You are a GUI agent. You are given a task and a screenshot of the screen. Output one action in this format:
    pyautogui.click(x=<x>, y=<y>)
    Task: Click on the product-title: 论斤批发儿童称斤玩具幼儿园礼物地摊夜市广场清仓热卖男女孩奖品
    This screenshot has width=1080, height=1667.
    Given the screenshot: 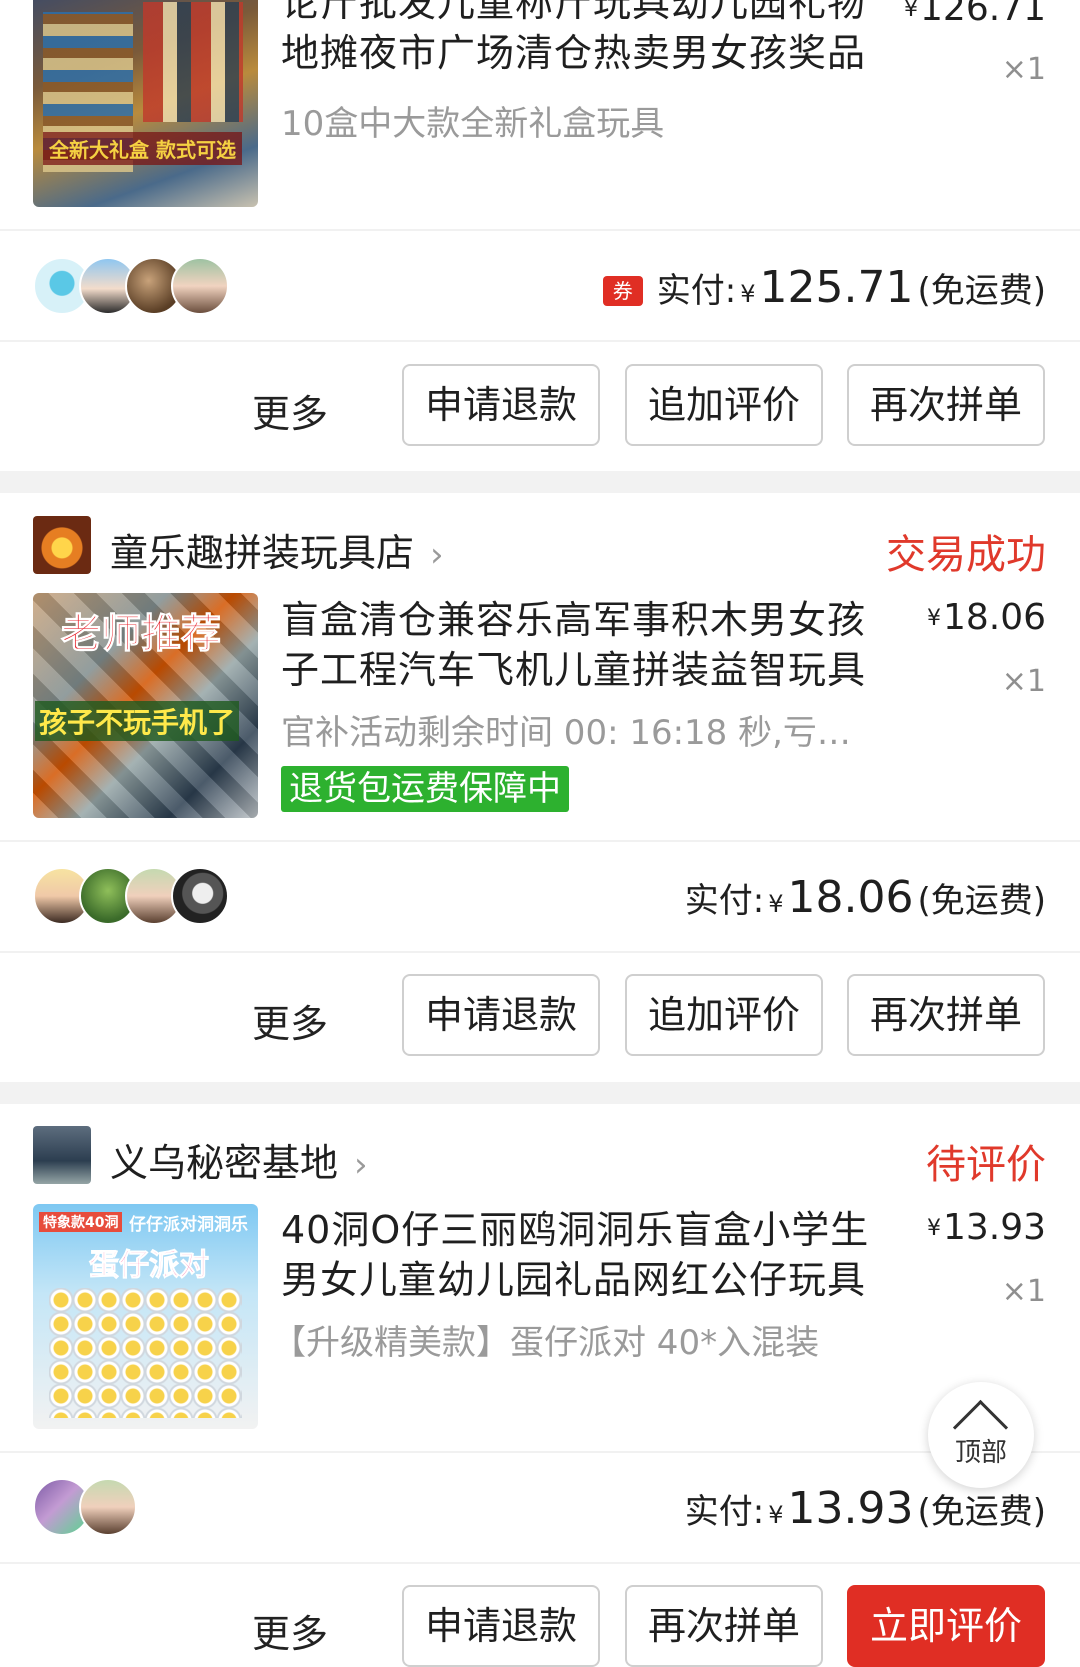 What is the action you would take?
    pyautogui.click(x=581, y=39)
    